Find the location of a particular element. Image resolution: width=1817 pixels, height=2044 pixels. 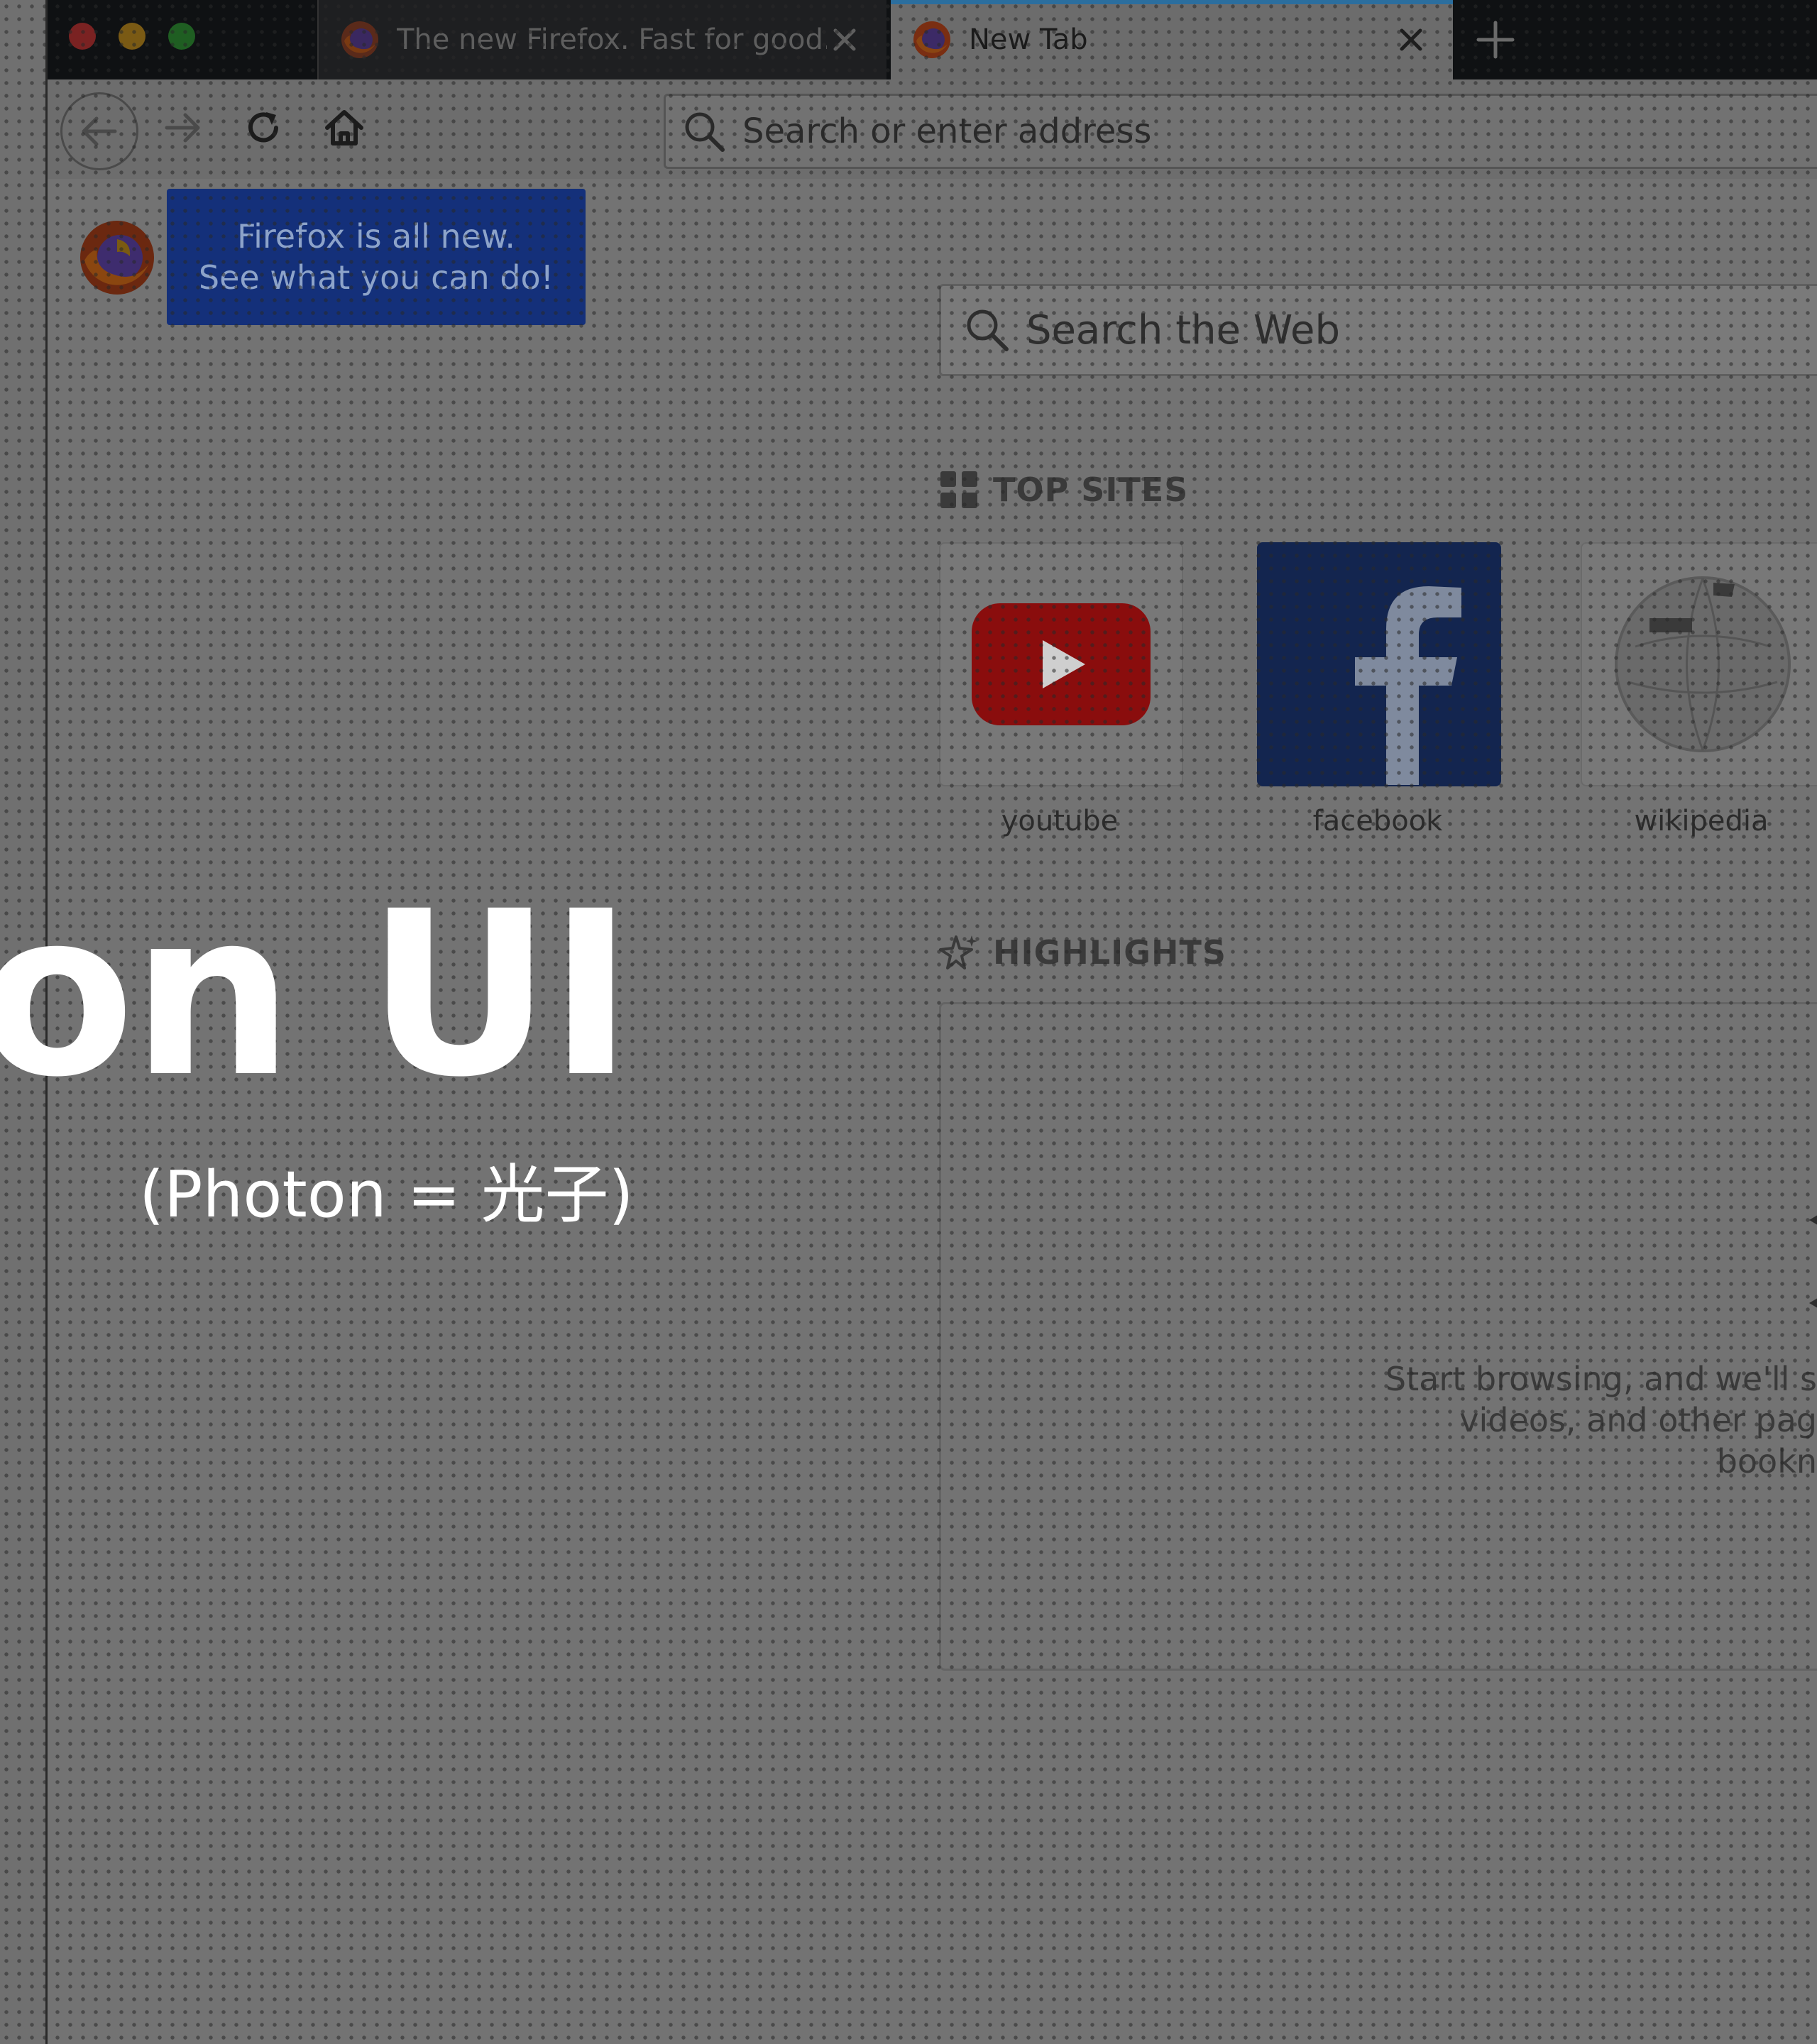

web-search-input: Search the Web is located at coordinates (1378, 330).